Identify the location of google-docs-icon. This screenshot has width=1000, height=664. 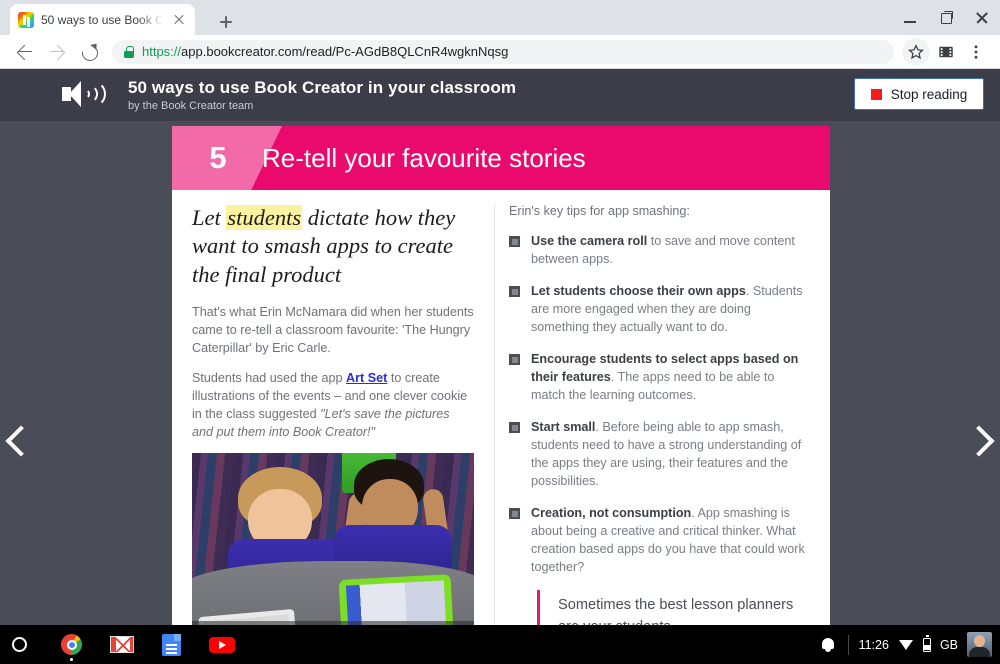
(171, 645).